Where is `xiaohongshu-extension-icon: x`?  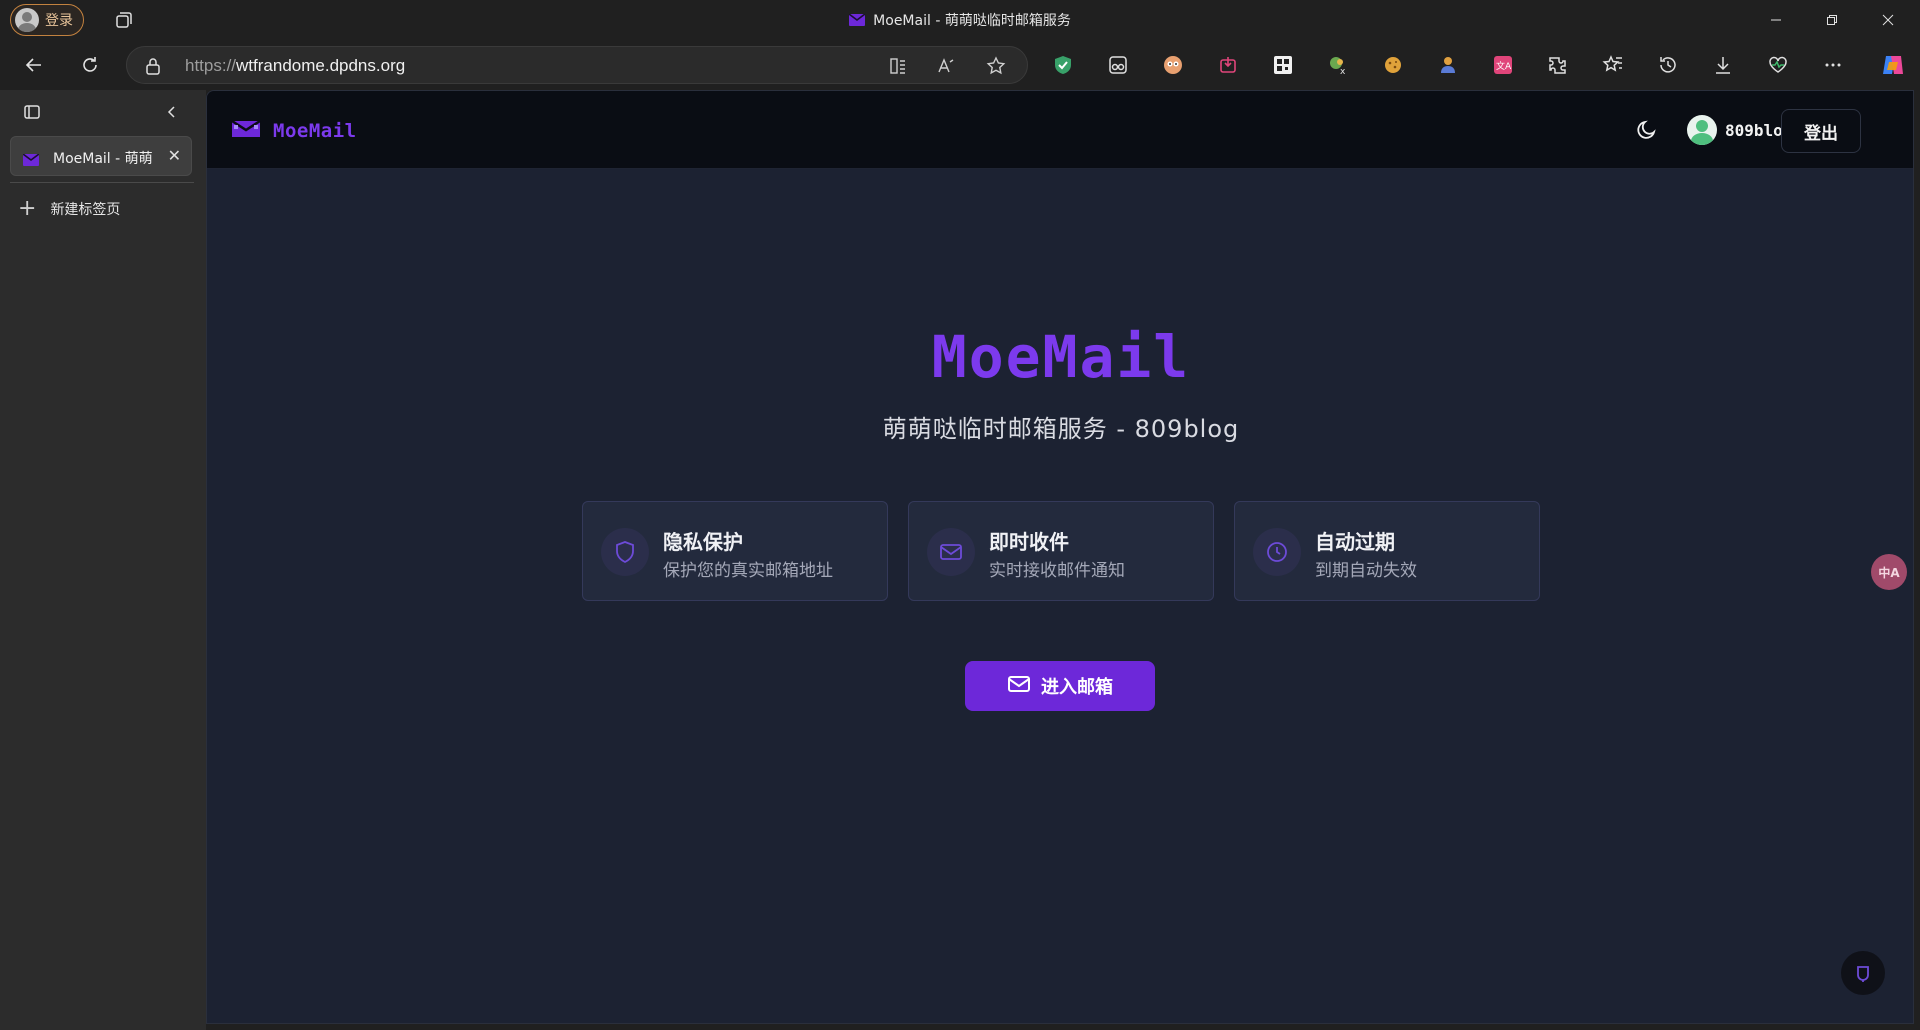 xiaohongshu-extension-icon: x is located at coordinates (1338, 65).